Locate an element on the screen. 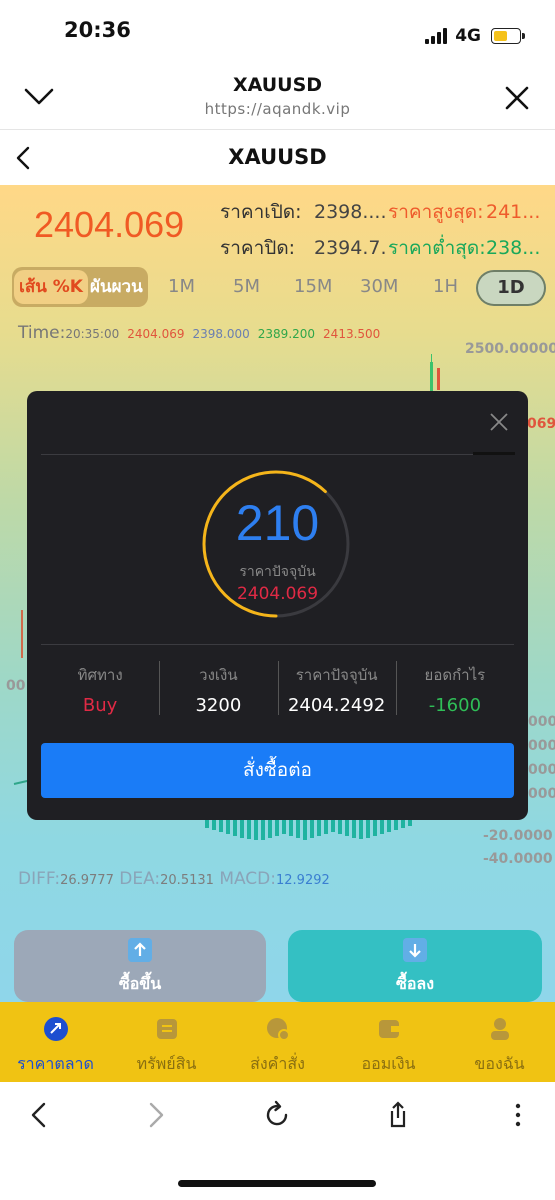 Image resolution: width=555 pixels, height=1200 pixels. direction-label: ทิศทาง is located at coordinates (100, 675).